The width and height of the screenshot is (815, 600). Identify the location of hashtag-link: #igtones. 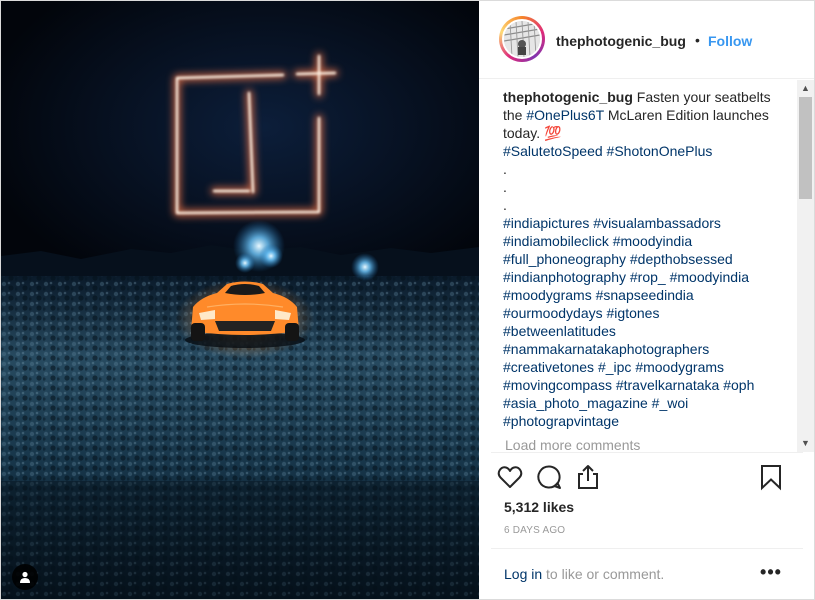
(633, 313).